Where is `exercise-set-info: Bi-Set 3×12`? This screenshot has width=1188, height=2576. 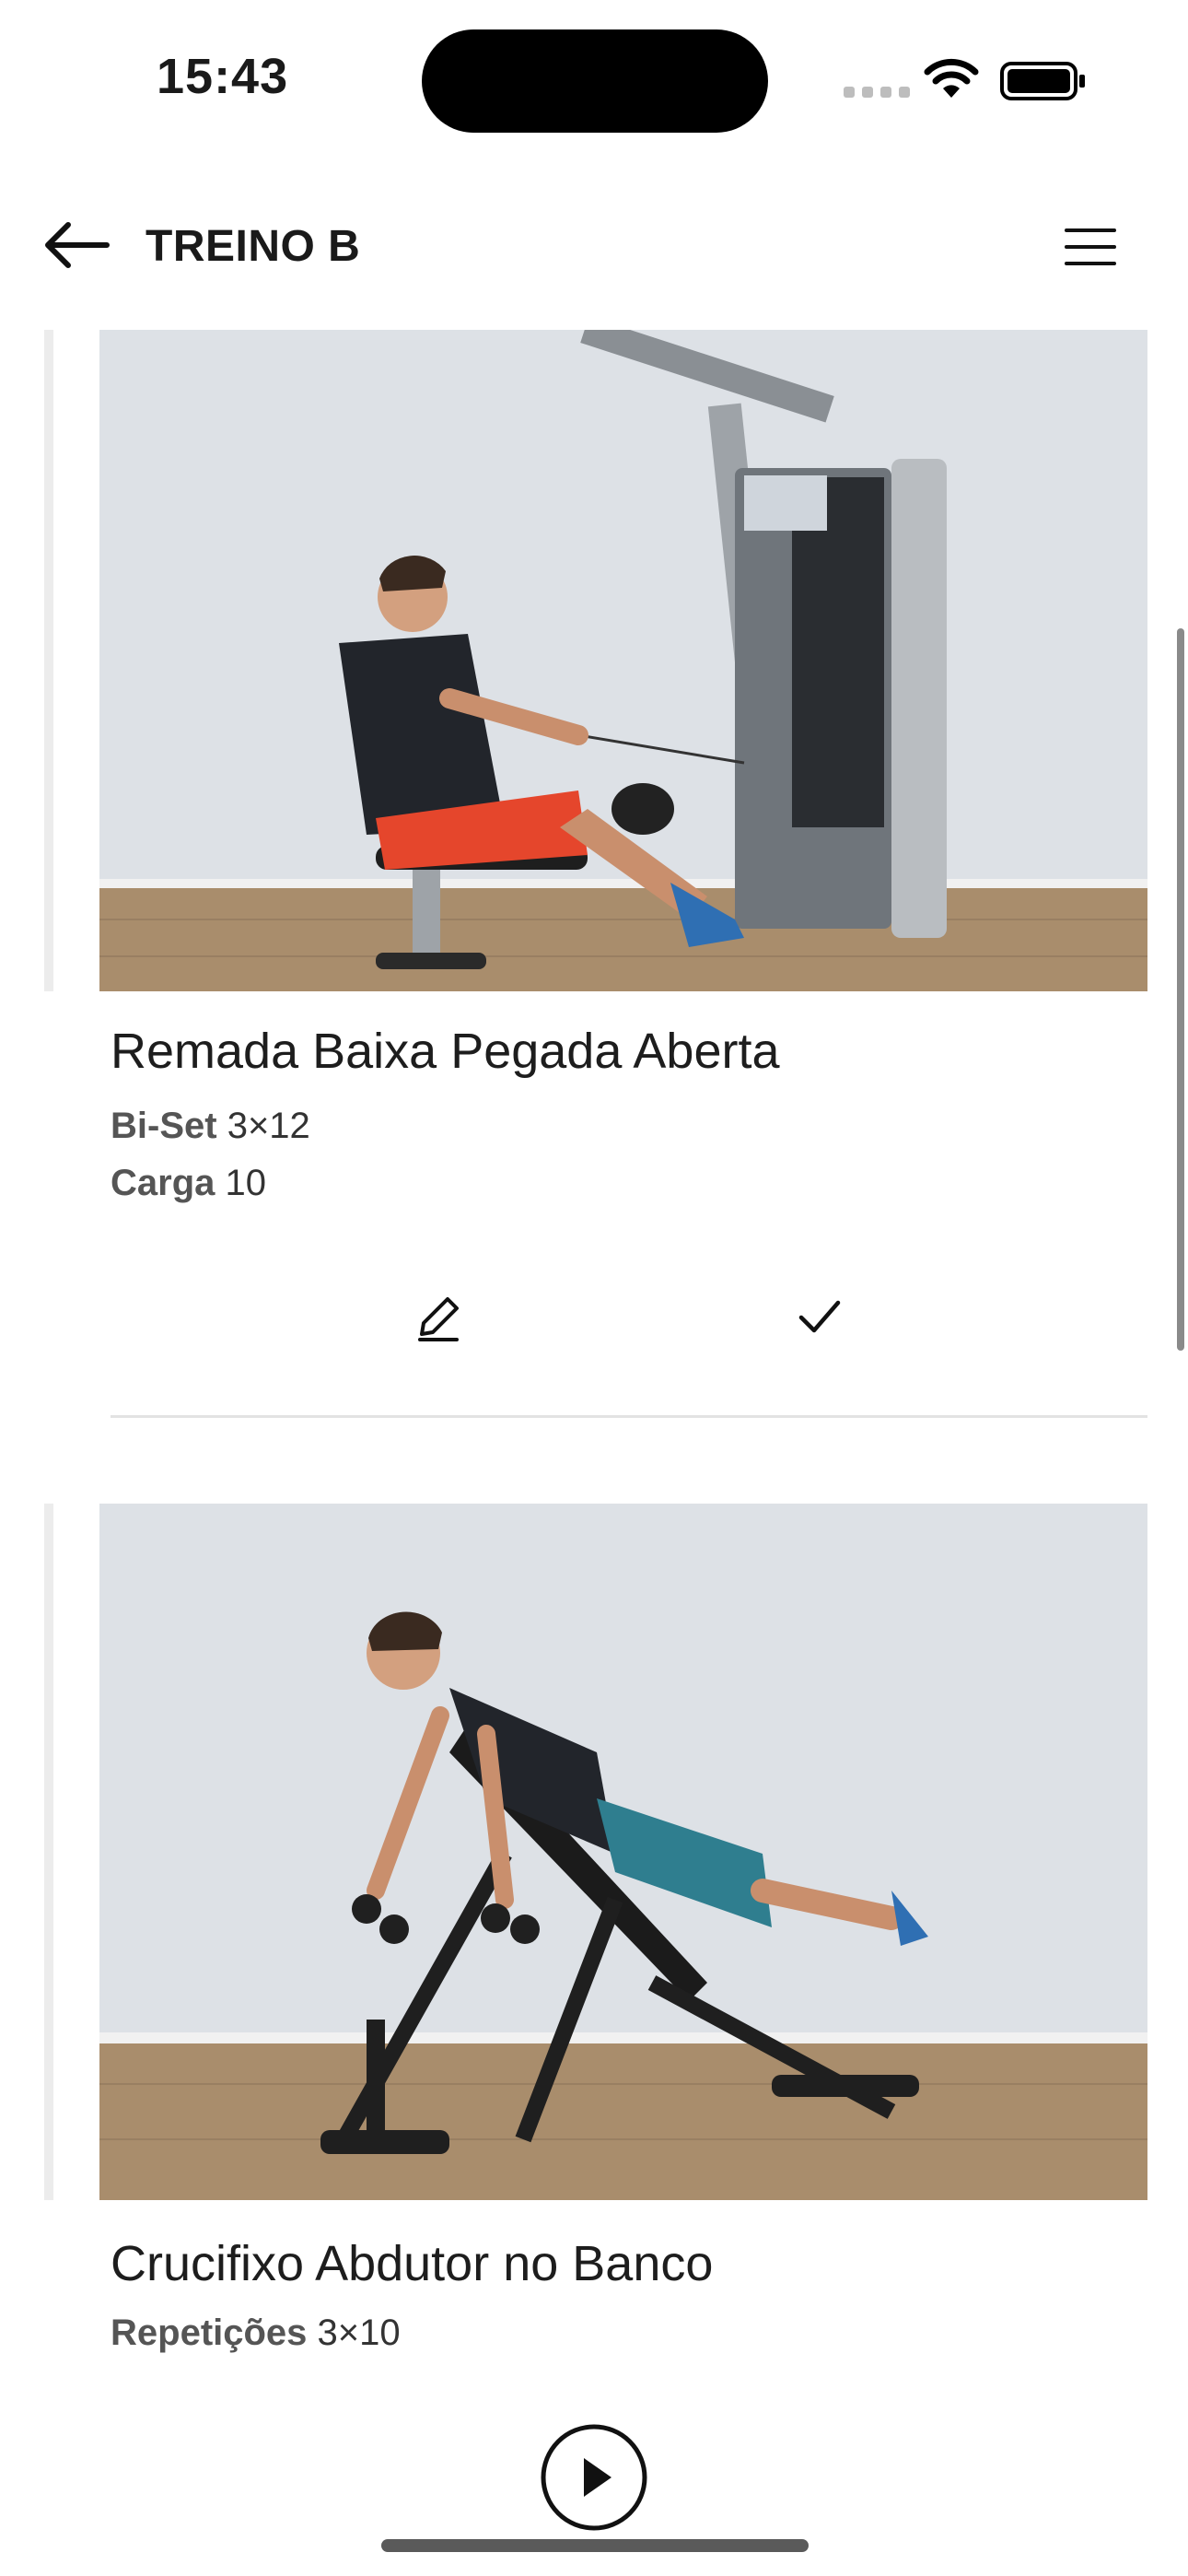 exercise-set-info: Bi-Set 3×12 is located at coordinates (210, 1126).